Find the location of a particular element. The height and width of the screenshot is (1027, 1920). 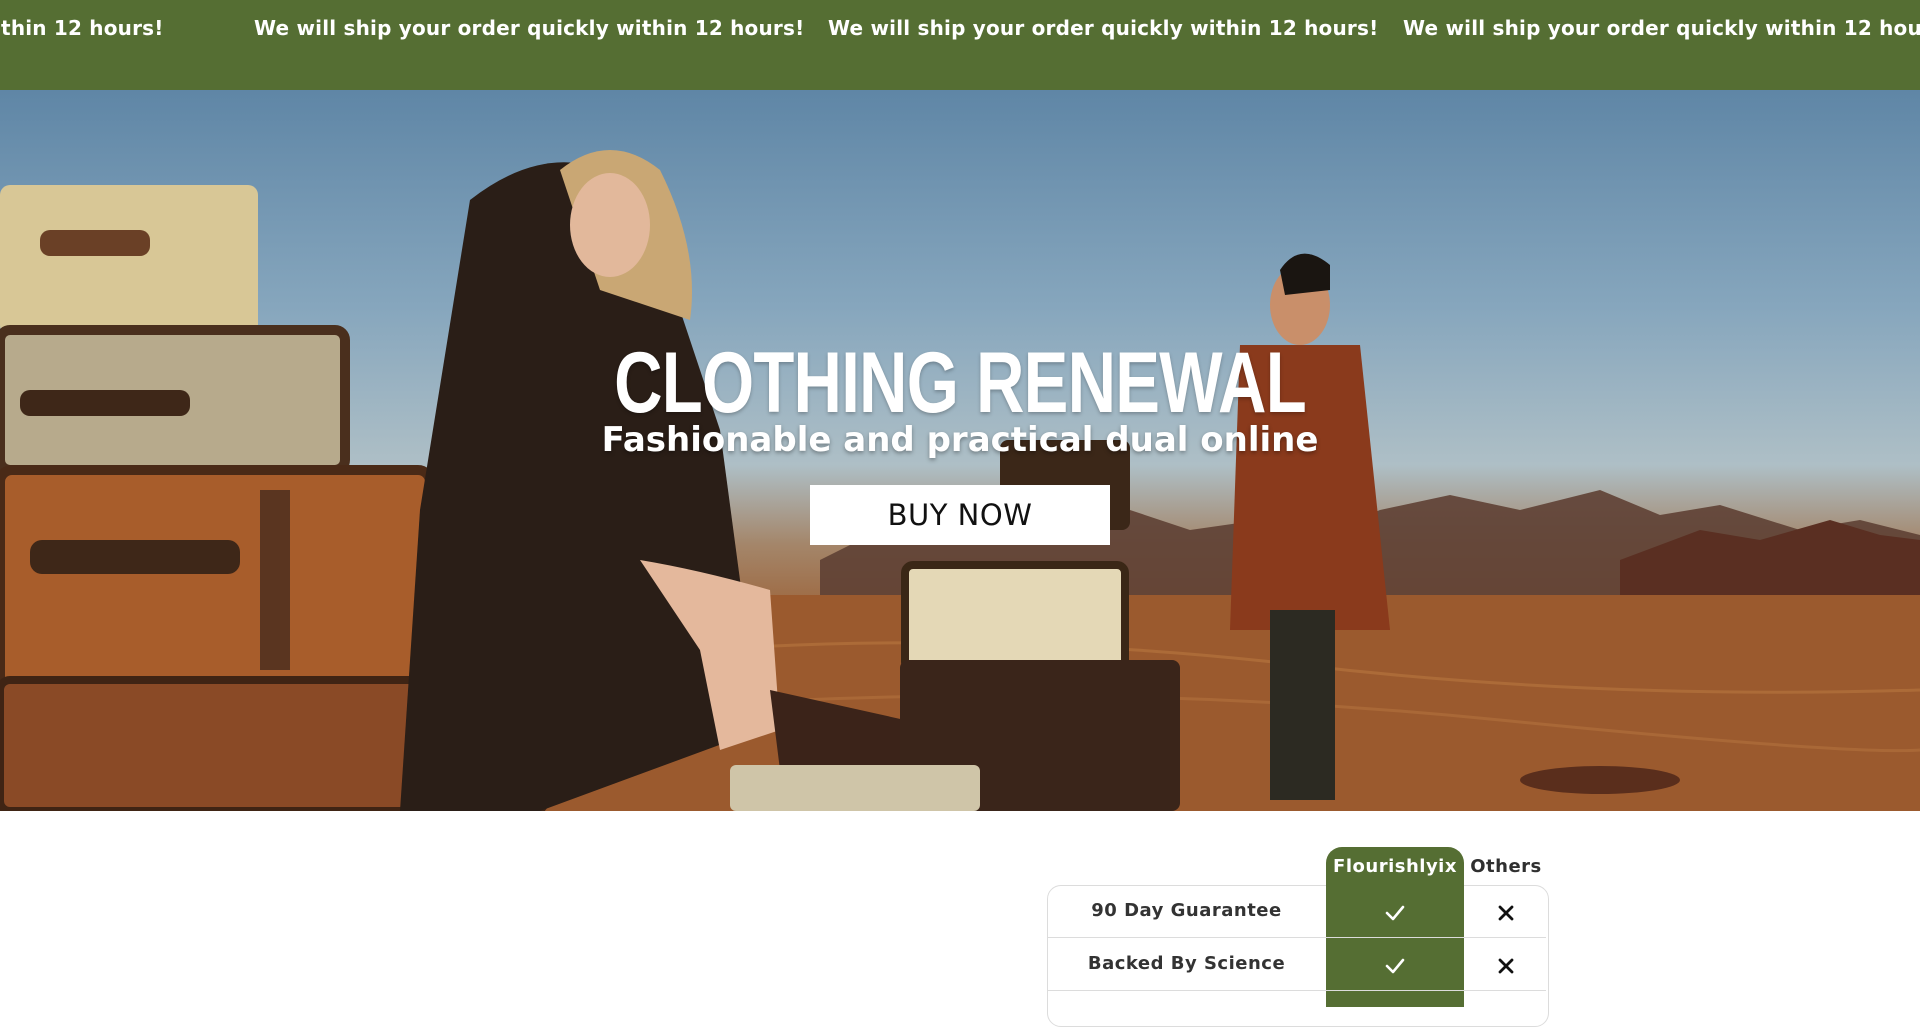

announcement-message: ithin 12 hours! is located at coordinates (82, 28).